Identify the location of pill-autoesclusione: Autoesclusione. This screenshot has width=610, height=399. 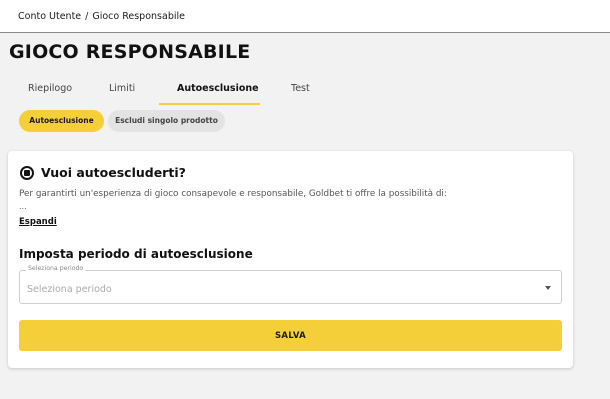
(61, 121).